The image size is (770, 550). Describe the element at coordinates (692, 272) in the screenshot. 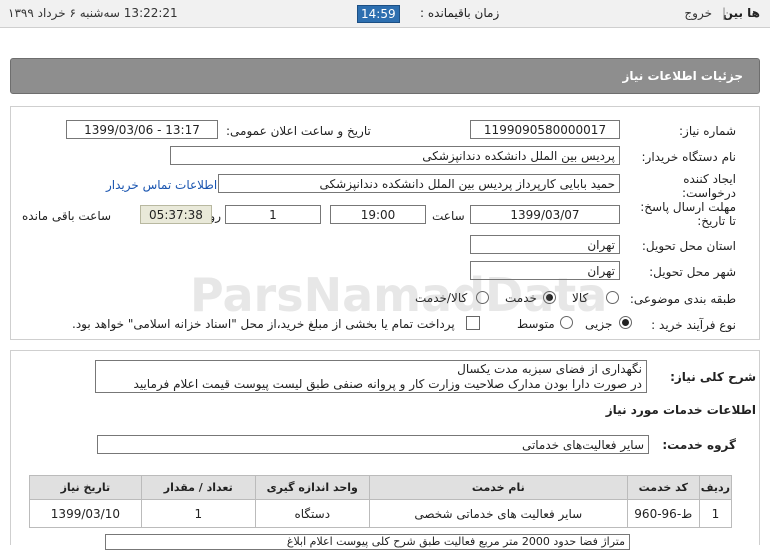

I see `city-label: شهر محل تحویل:` at that location.